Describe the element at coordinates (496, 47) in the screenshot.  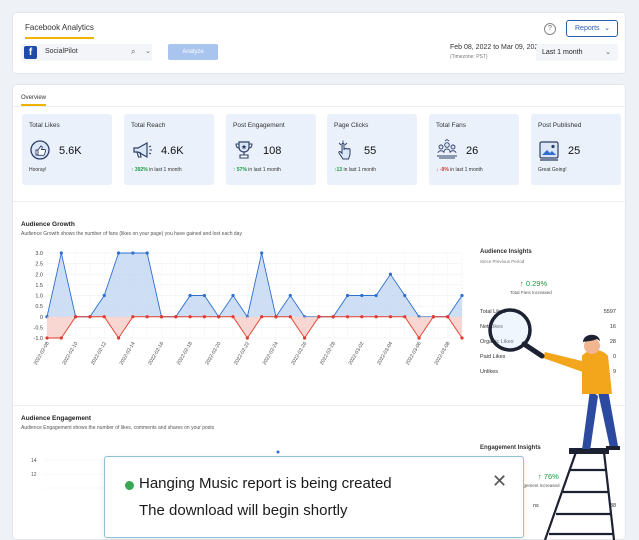
I see `date-range: Feb 08, 2022 to Mar 09, 2022` at that location.